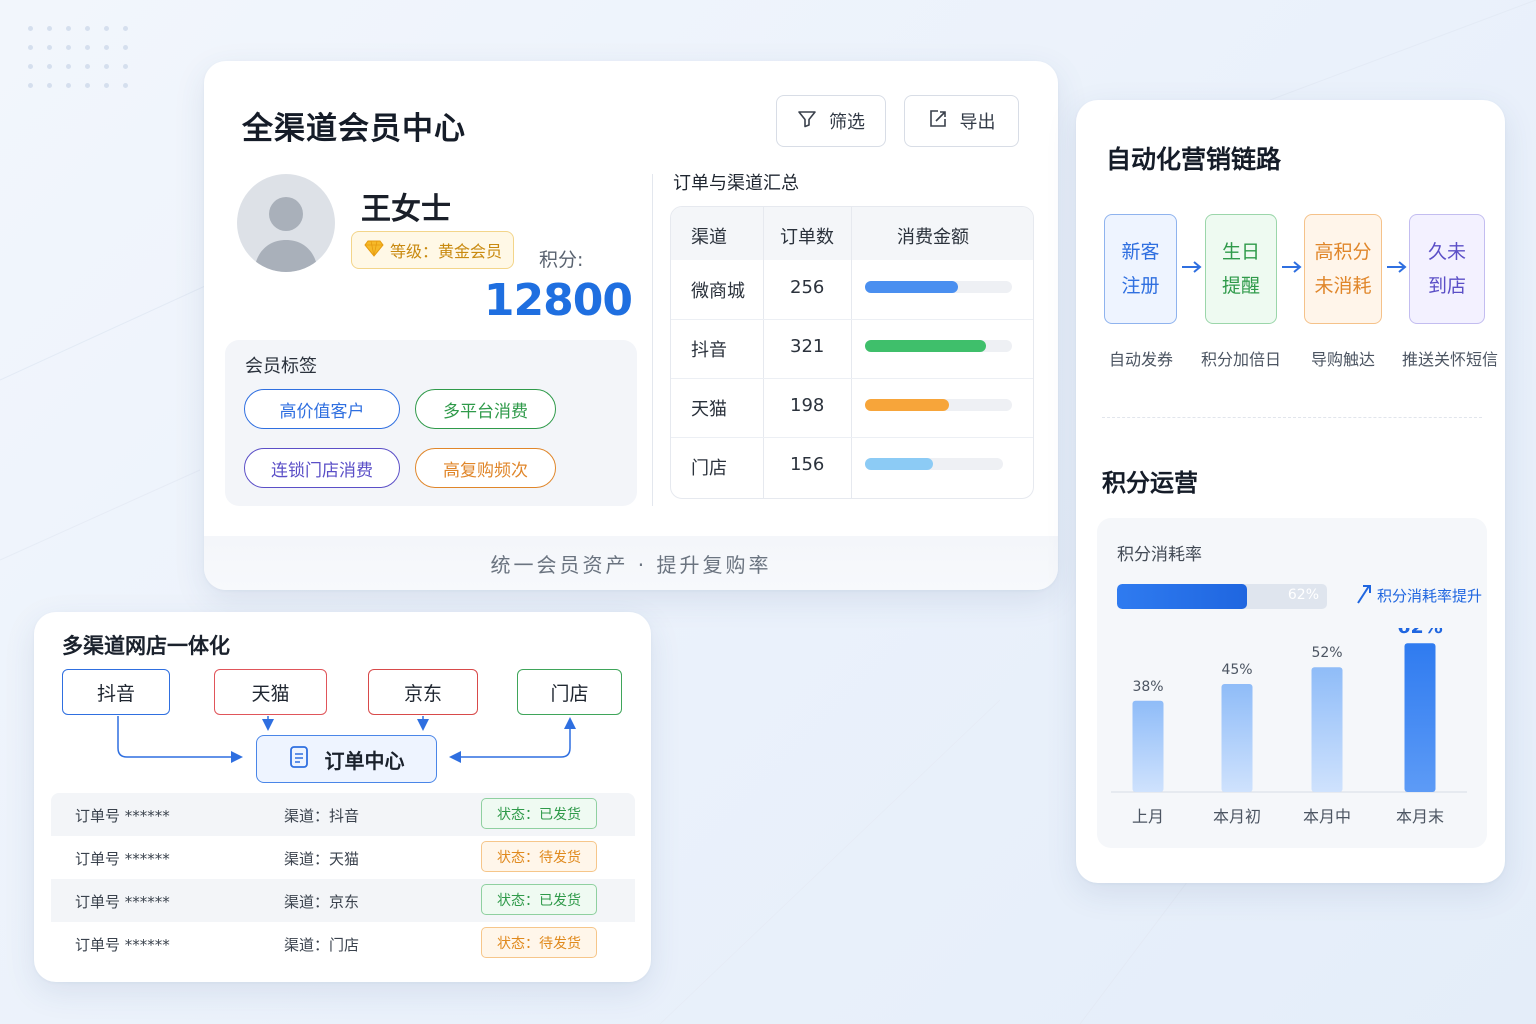  Describe the element at coordinates (1446, 252) in the screenshot. I see `flow-step-text: 久未` at that location.